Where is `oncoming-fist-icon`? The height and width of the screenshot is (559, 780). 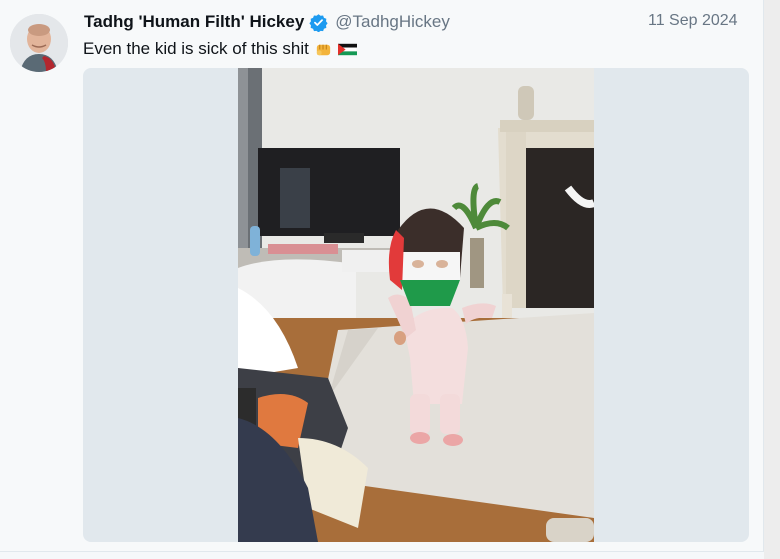
oncoming-fist-icon is located at coordinates (323, 49).